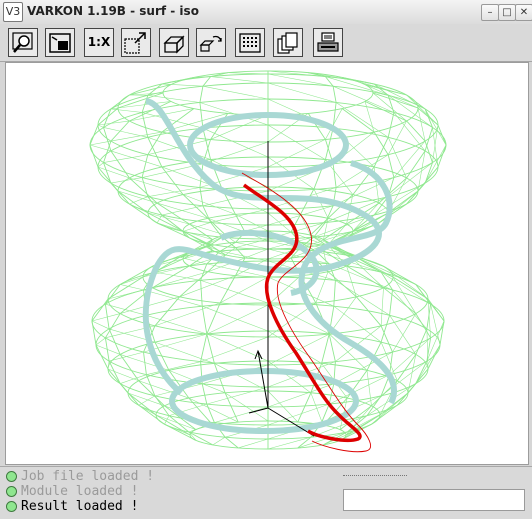 This screenshot has height=519, width=532. I want to click on auto-scale-icon, so click(136, 43).